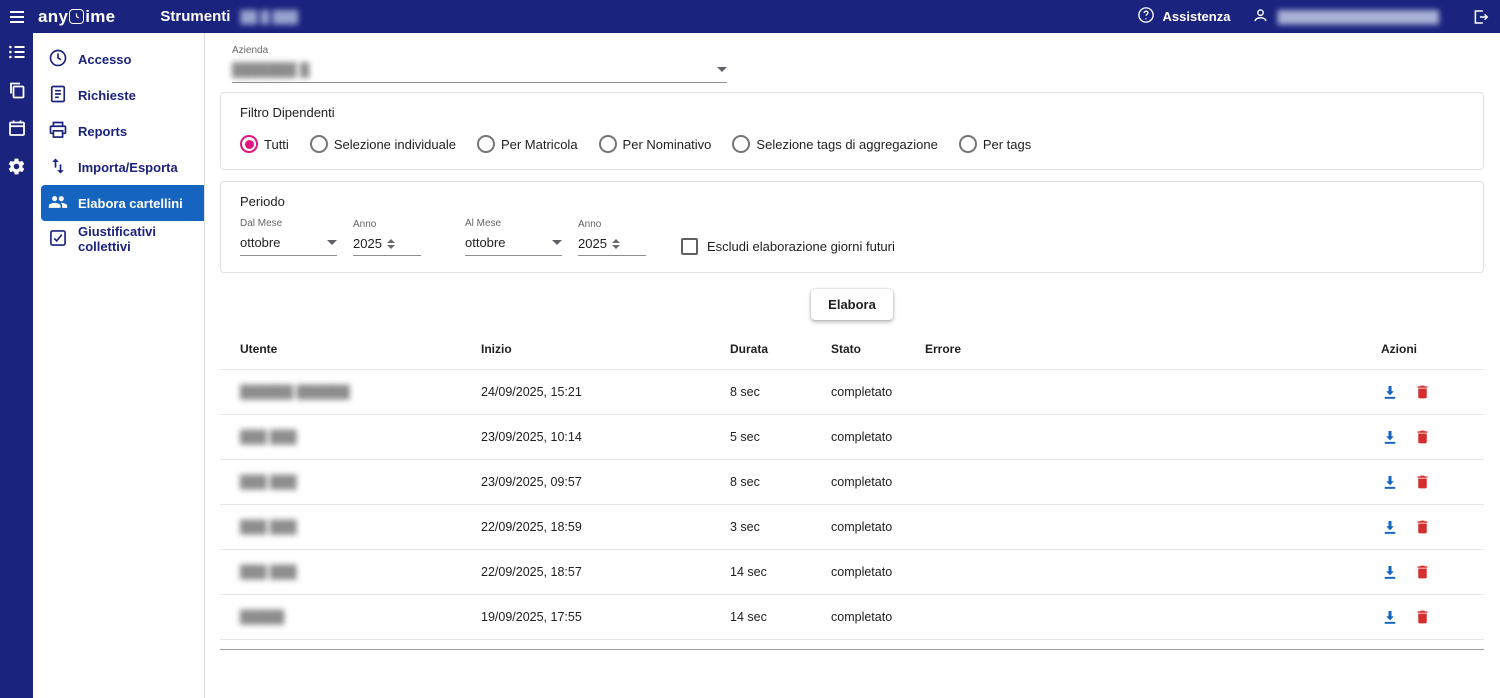 The height and width of the screenshot is (698, 1500). I want to click on sidebar-item-giustificativi-collettivi: Giustificativi collettivi, so click(118, 239).